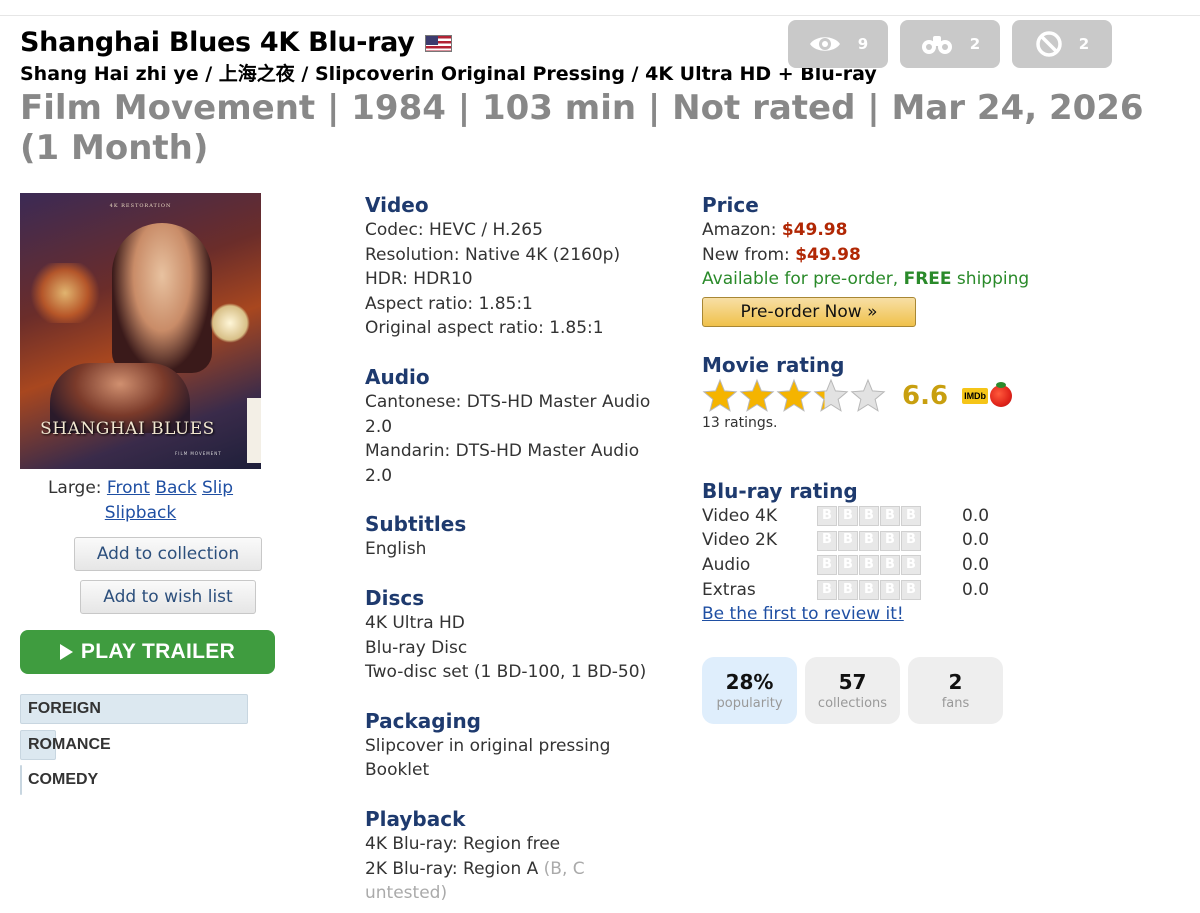  I want to click on audio-line: 2.0, so click(379, 426).